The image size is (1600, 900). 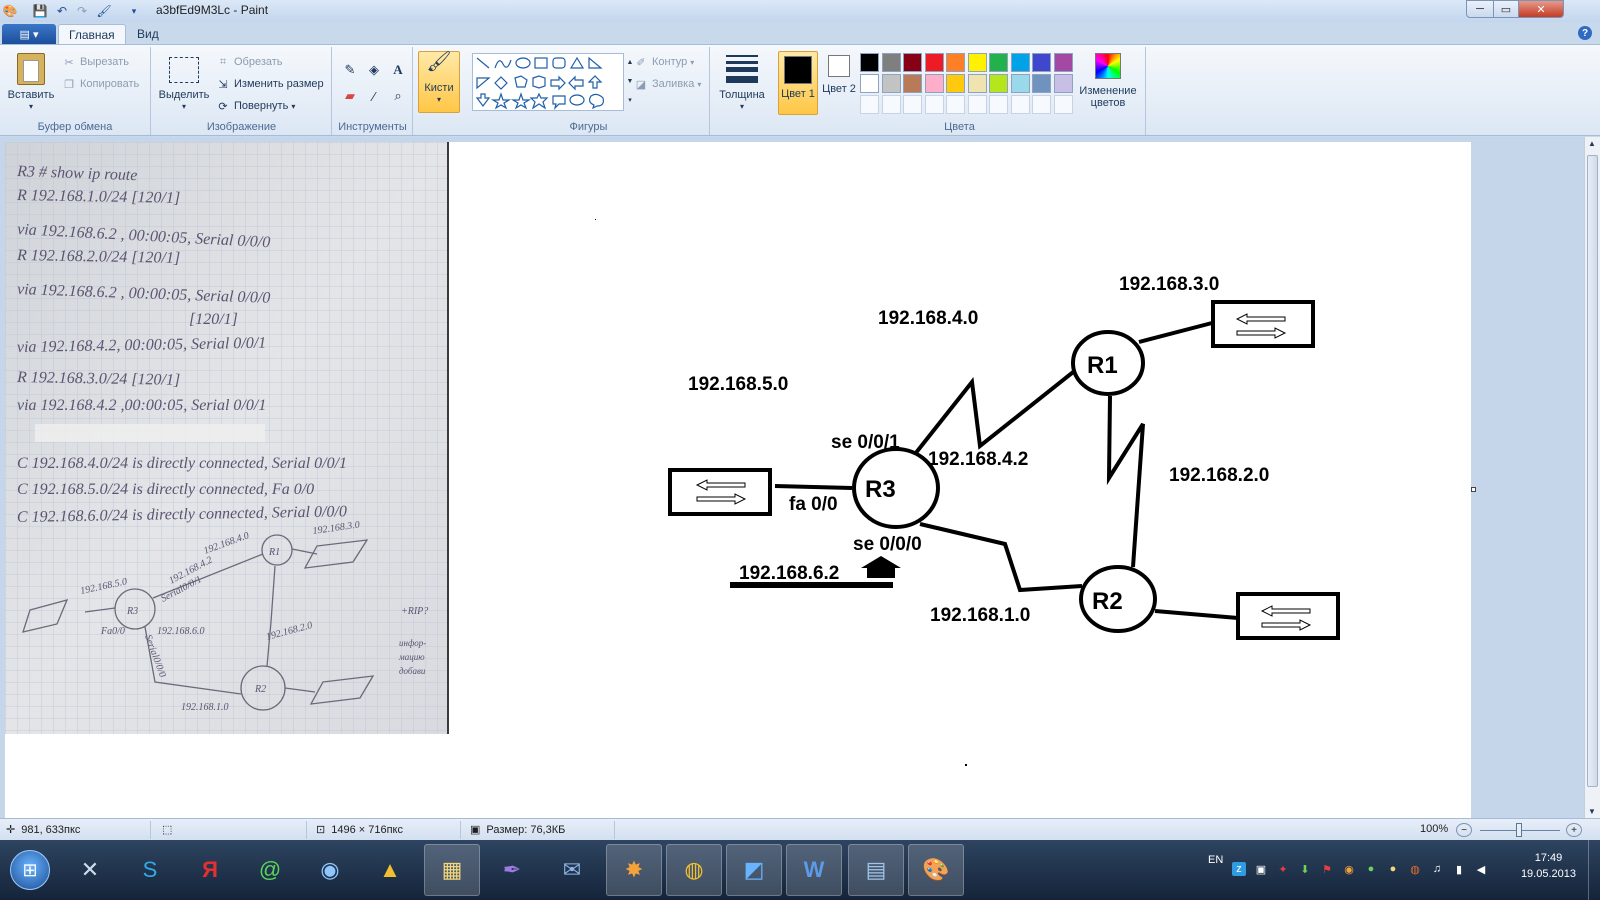 What do you see at coordinates (1108, 81) in the screenshot?
I see `edit-colors-button: Изменение цветов` at bounding box center [1108, 81].